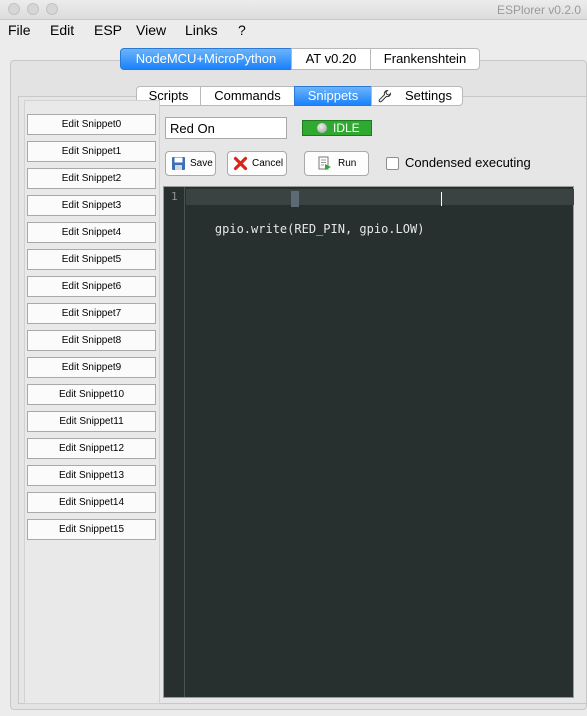 This screenshot has width=587, height=716. What do you see at coordinates (91, 286) in the screenshot?
I see `edit-snippet-6-button: Edit Snippet6` at bounding box center [91, 286].